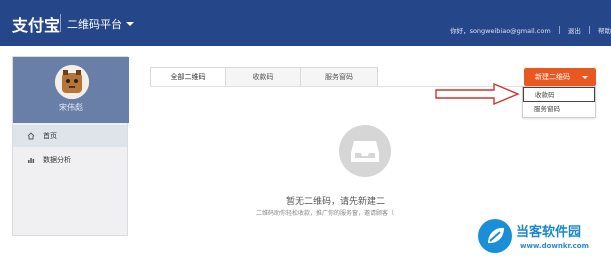 This screenshot has width=611, height=262. What do you see at coordinates (57, 160) in the screenshot?
I see `sidebar-item-label: 数据分析` at bounding box center [57, 160].